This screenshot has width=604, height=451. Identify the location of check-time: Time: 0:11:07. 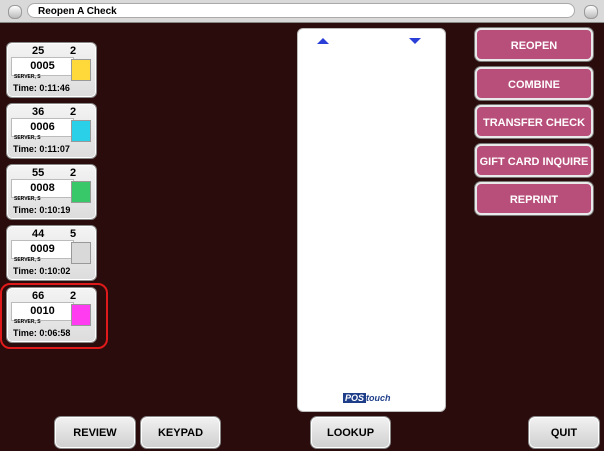
(41, 149).